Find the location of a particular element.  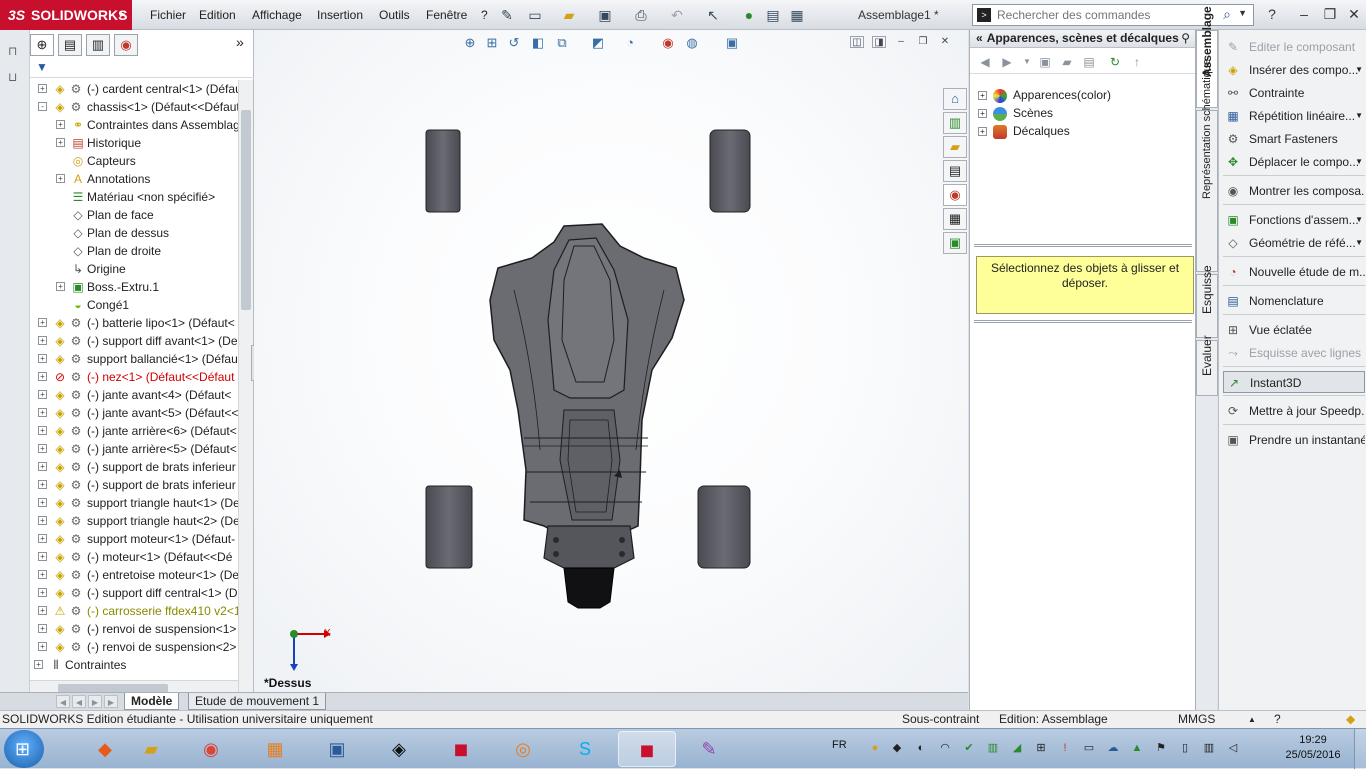

tree-item-decals: + Décalques is located at coordinates (1024, 131).